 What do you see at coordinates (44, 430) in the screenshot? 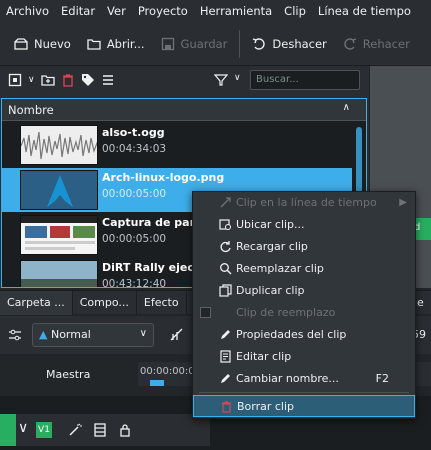
I see `track-name-badge: V1` at bounding box center [44, 430].